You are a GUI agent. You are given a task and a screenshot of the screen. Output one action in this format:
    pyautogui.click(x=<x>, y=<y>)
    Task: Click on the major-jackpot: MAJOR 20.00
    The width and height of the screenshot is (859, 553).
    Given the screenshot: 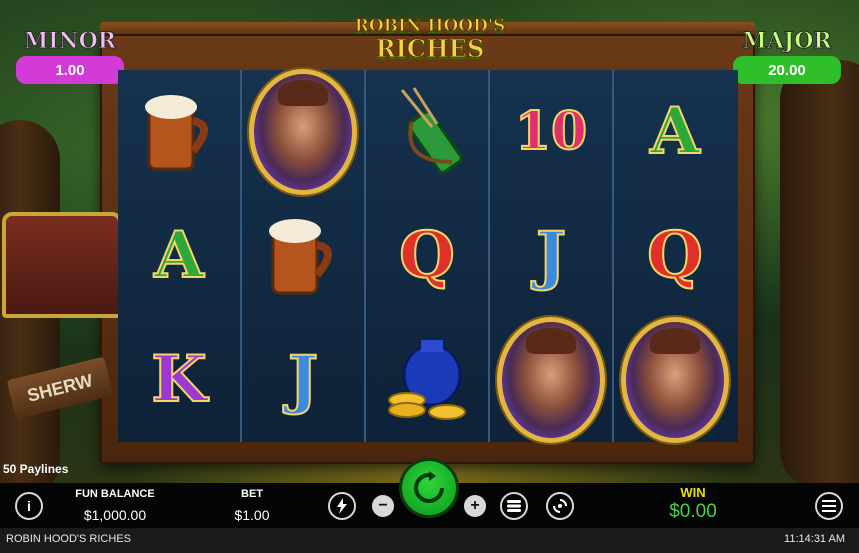 What is the action you would take?
    pyautogui.click(x=787, y=47)
    